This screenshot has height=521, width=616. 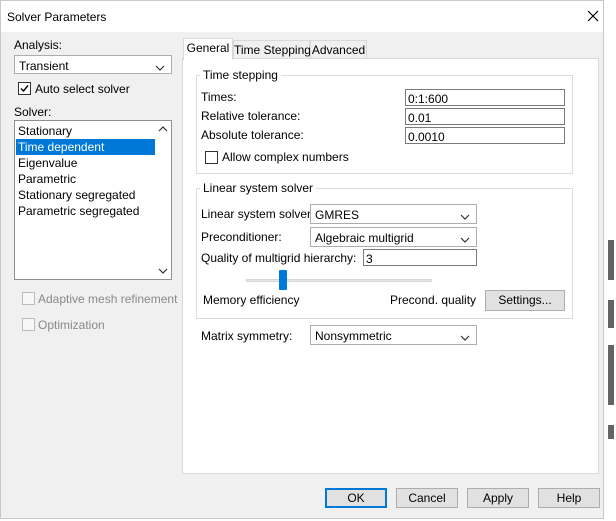 I want to click on allow-complex-checkbox, so click(x=211, y=157).